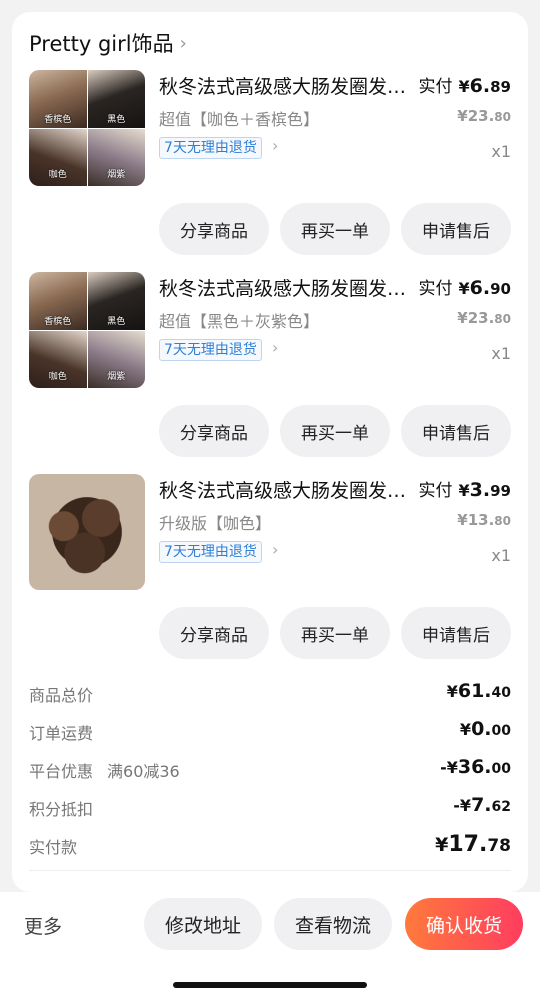  I want to click on shop-name: Pretty girl饰品, so click(101, 43).